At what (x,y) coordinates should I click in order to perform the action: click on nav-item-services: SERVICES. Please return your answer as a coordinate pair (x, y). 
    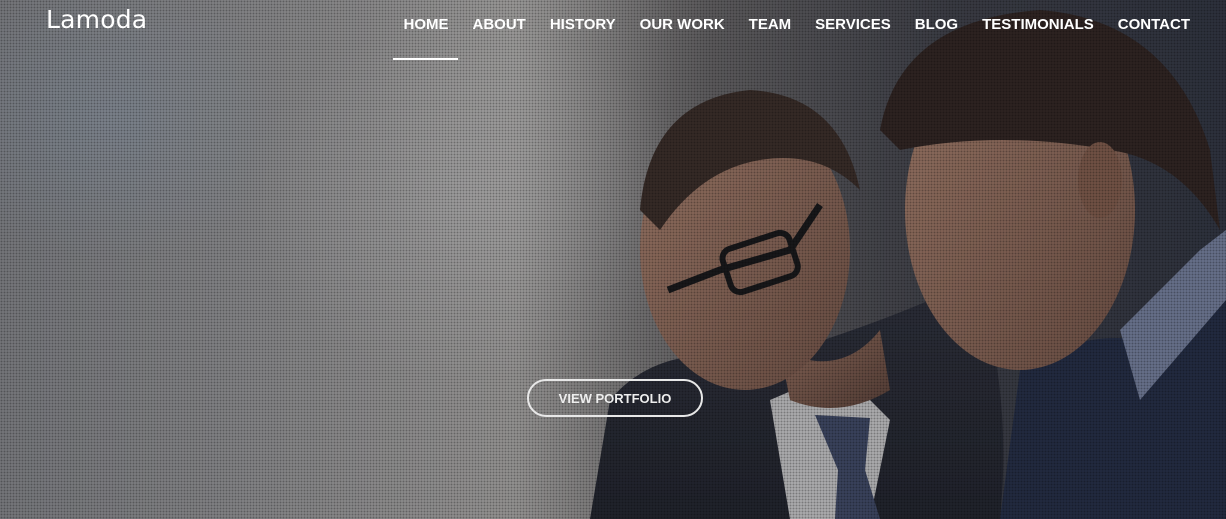
    Looking at the image, I should click on (853, 30).